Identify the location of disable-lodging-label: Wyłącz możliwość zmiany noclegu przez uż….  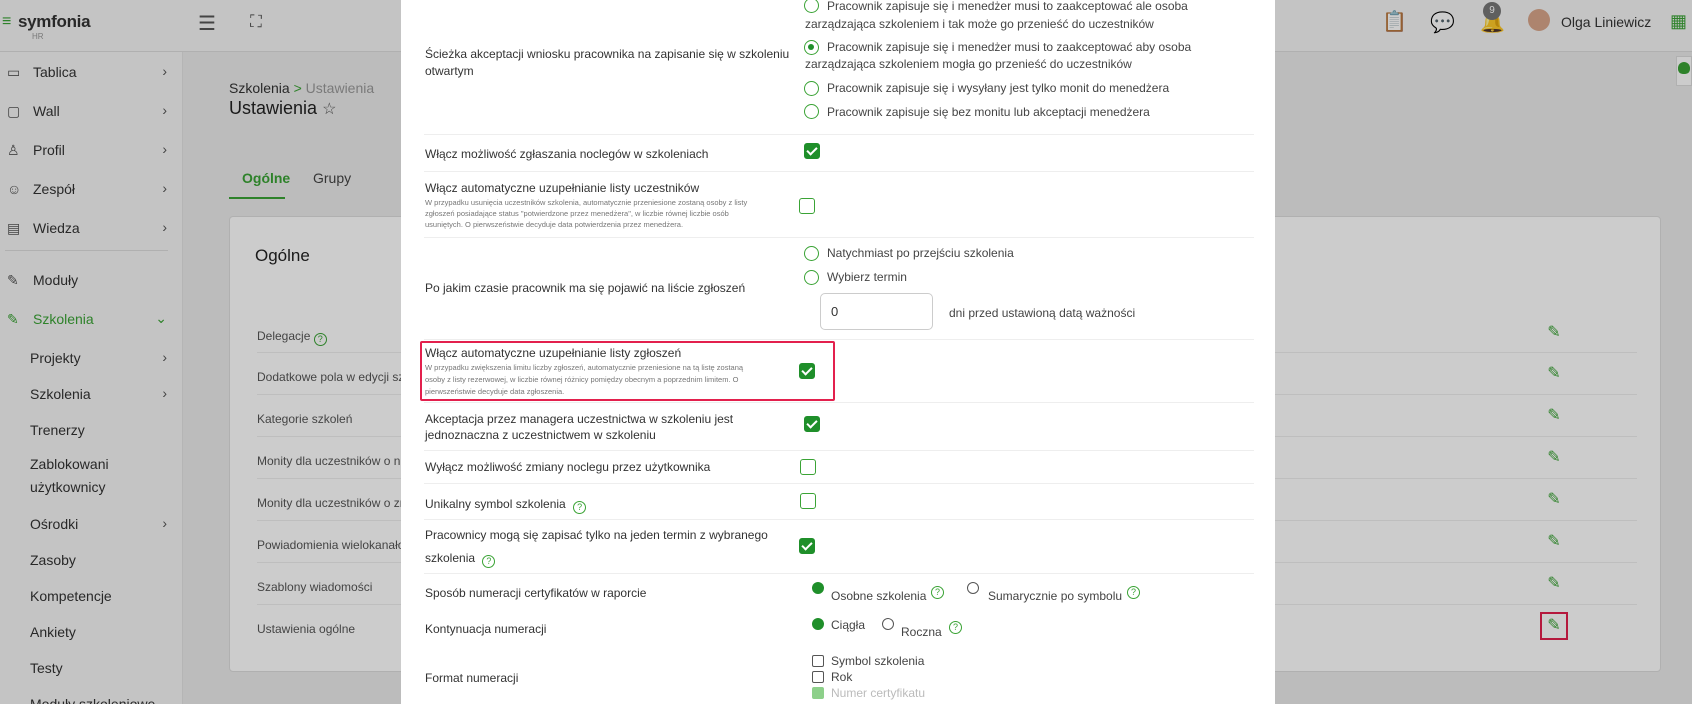
(568, 467).